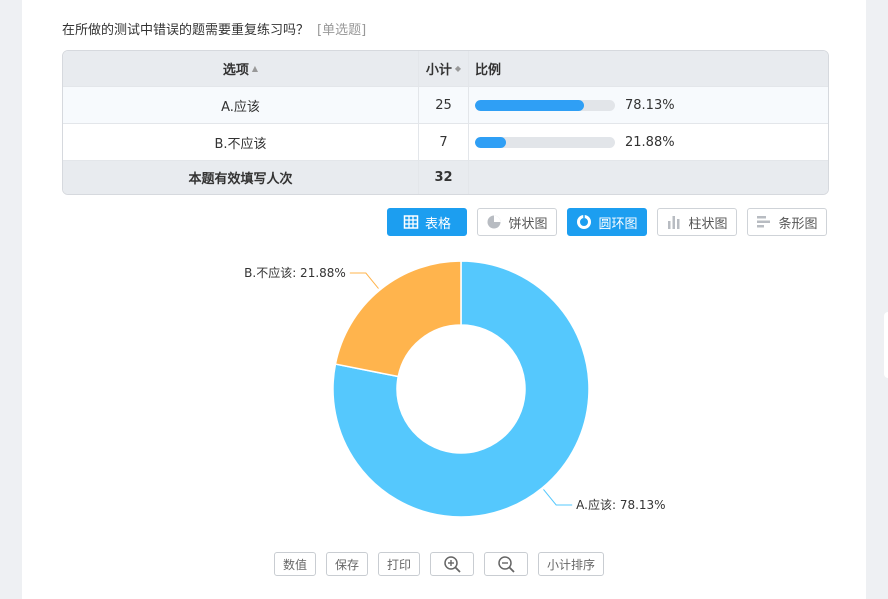 The width and height of the screenshot is (888, 599). I want to click on row-option: B.不应该, so click(240, 144).